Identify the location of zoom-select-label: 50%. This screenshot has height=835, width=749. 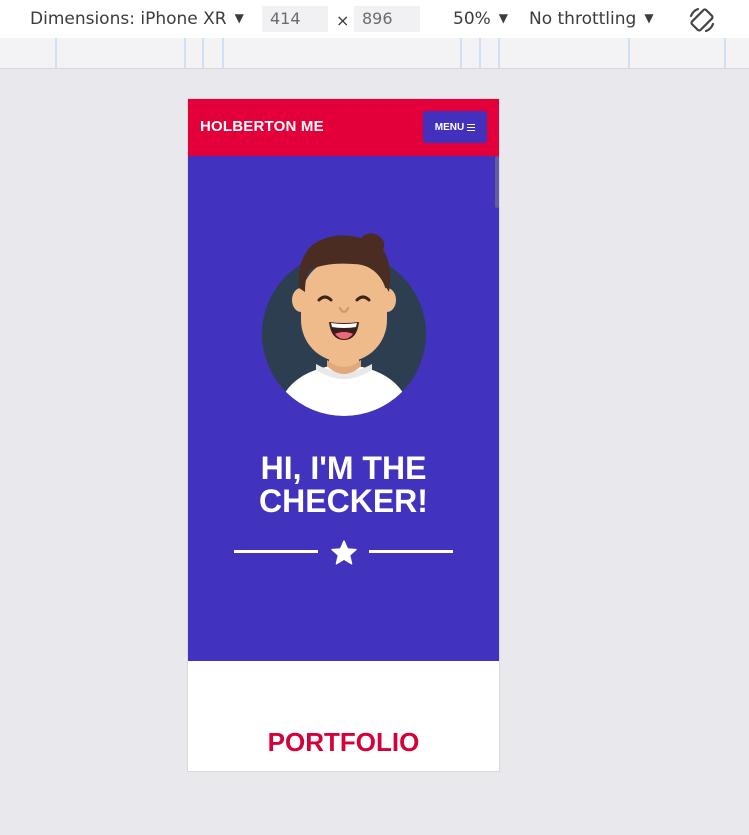
(472, 19).